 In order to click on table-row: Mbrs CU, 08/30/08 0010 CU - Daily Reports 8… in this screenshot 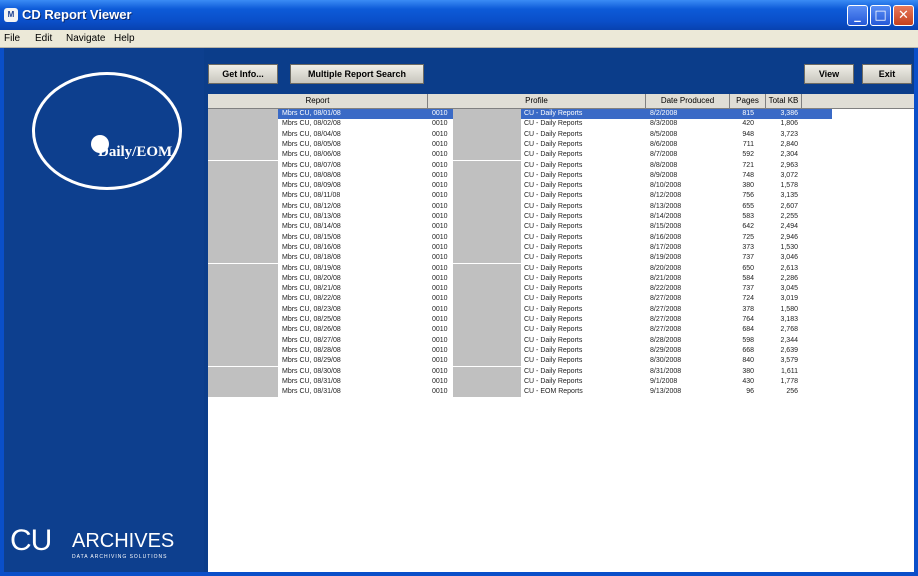, I will do `click(520, 371)`.